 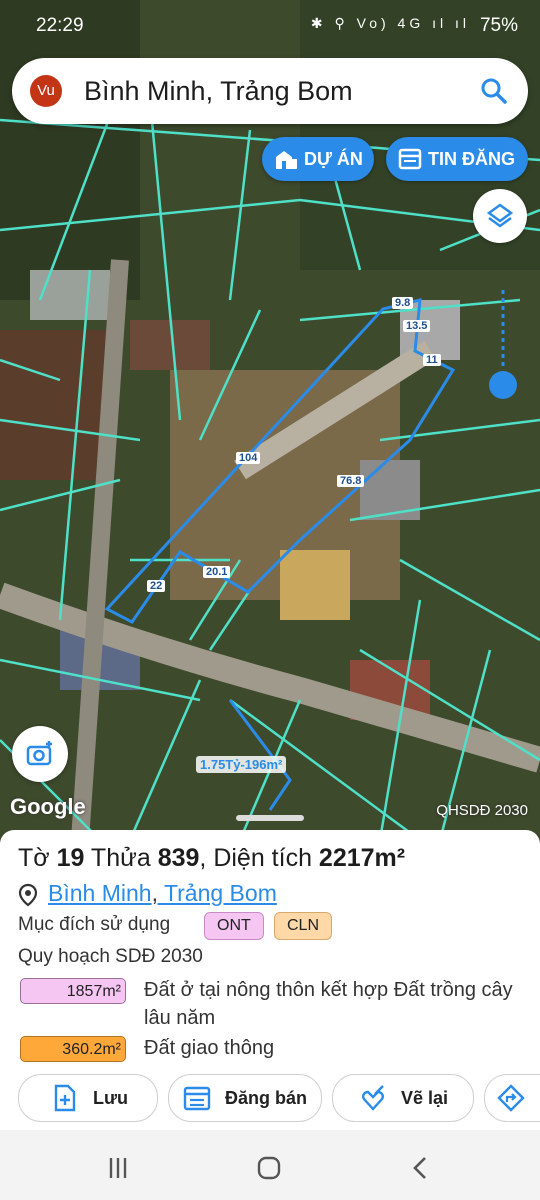 I want to click on purpose-tag-ont: ONT, so click(x=234, y=926).